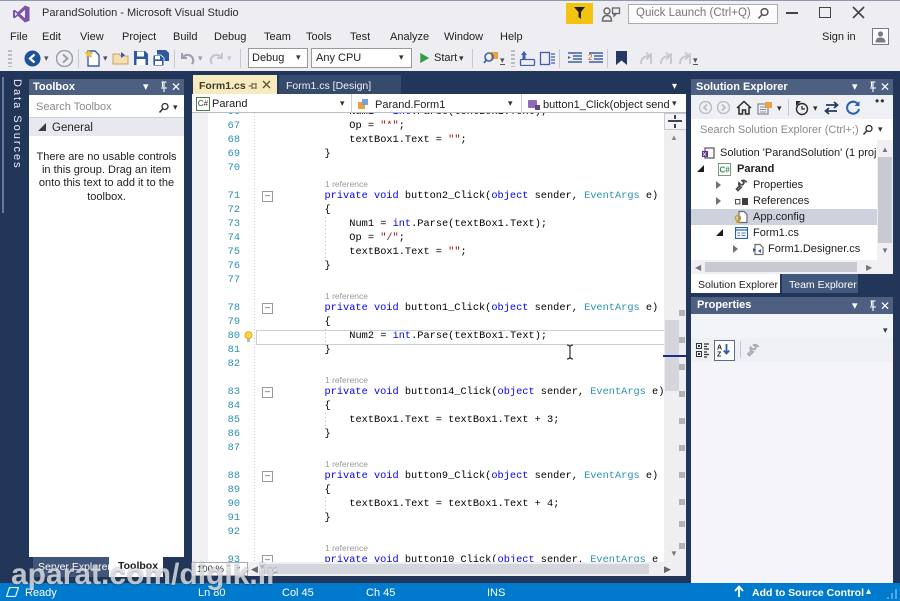 The image size is (900, 601). I want to click on svg-text: A, so click(719, 348).